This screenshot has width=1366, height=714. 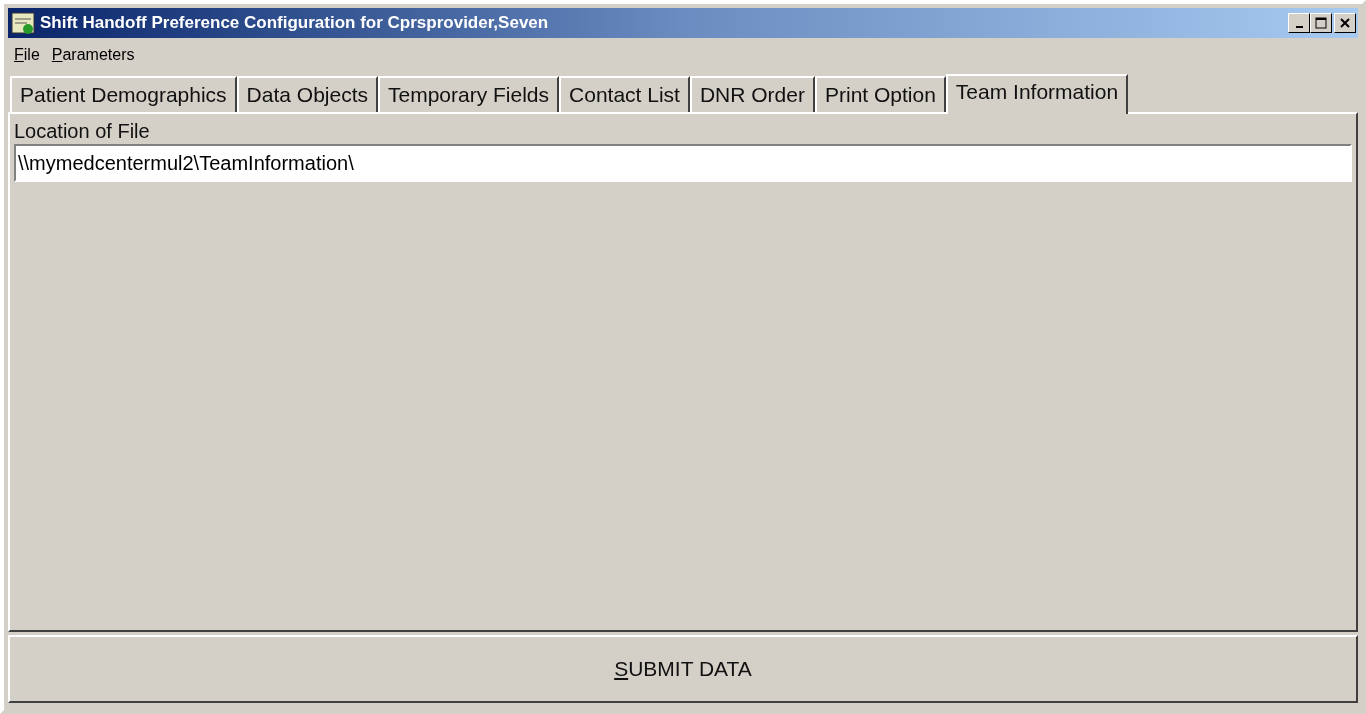 I want to click on tab: Team Information, so click(x=1037, y=94).